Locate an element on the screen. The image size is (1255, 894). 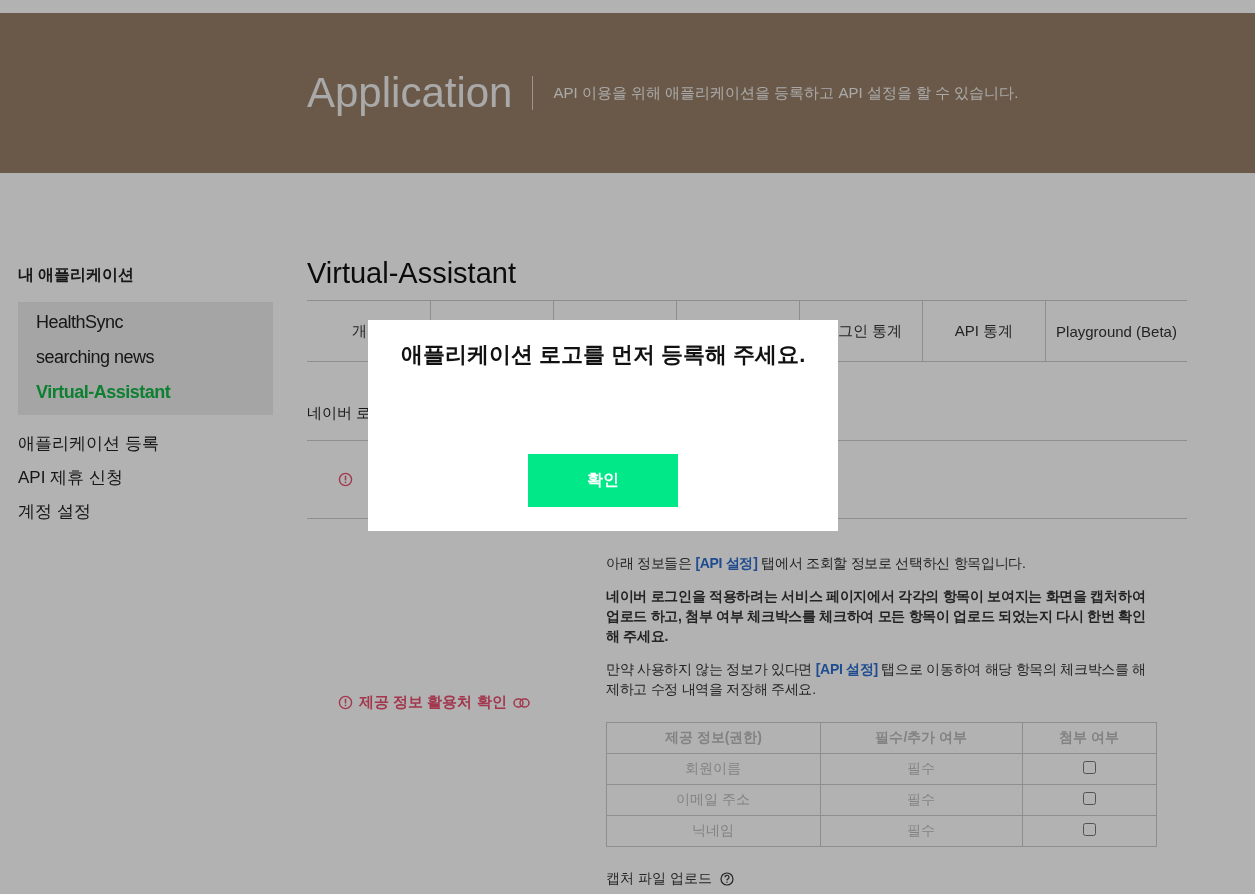
sidebar-link: API 제휴 신청 is located at coordinates (145, 478).